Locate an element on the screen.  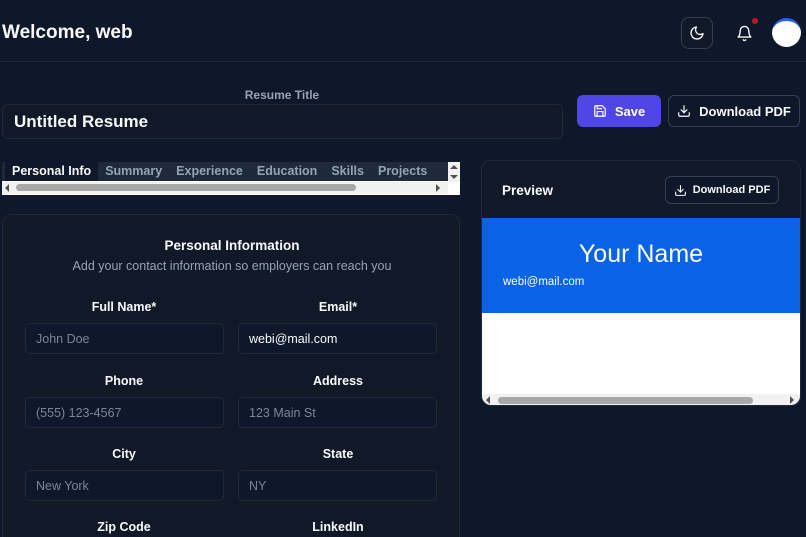
theme-toggle-button is located at coordinates (697, 33).